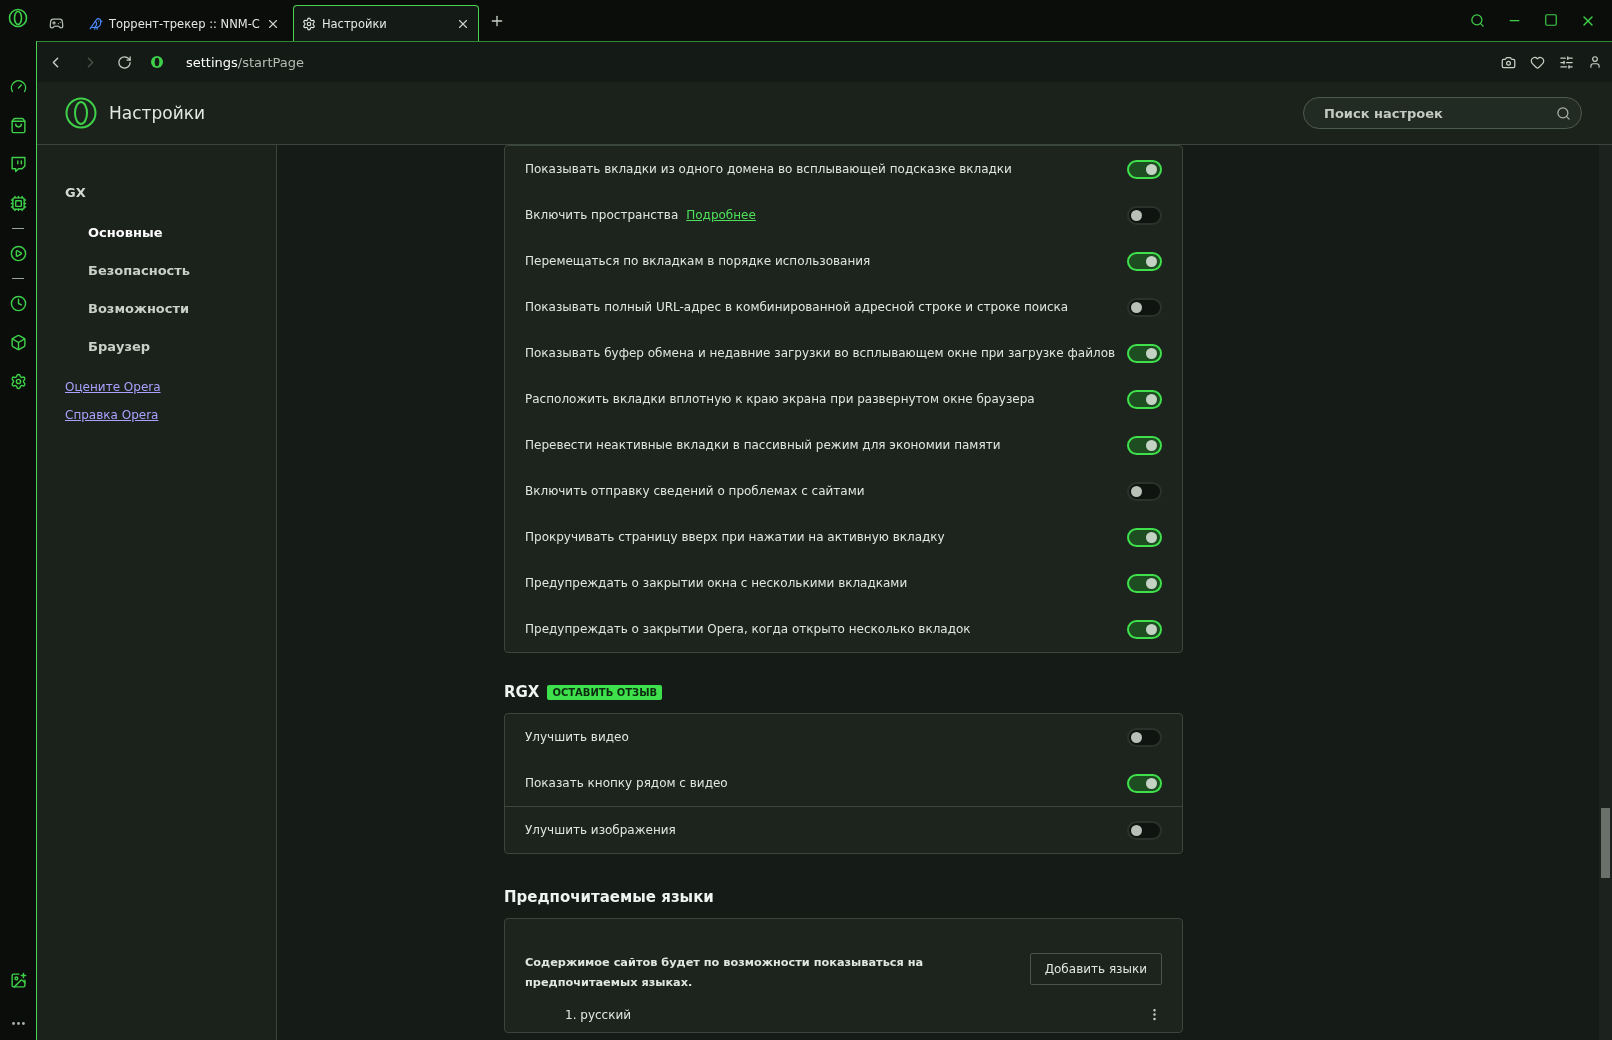  Describe the element at coordinates (605, 692) in the screenshot. I see `feedback-badge: ОСТАВИТЬ ОТЗЫВ` at that location.